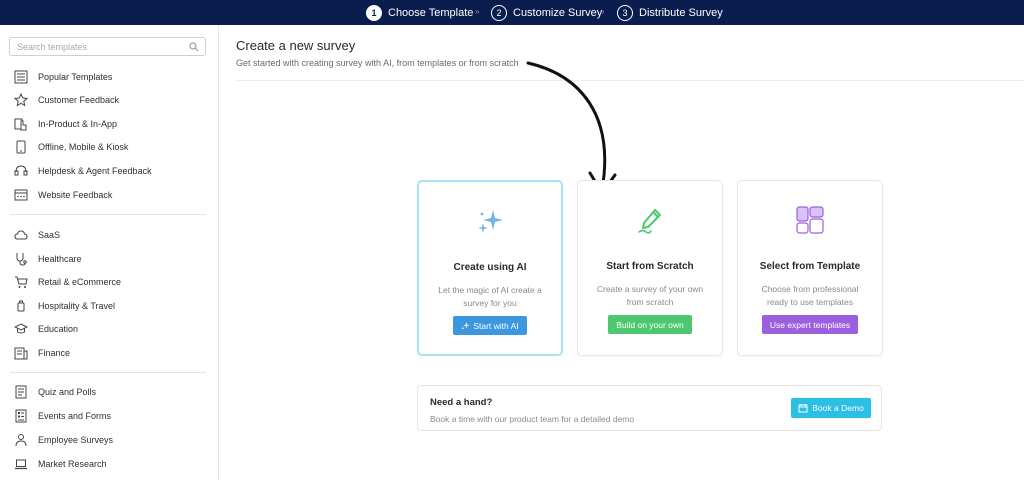 The height and width of the screenshot is (480, 1024). I want to click on step-number: 3, so click(625, 12).